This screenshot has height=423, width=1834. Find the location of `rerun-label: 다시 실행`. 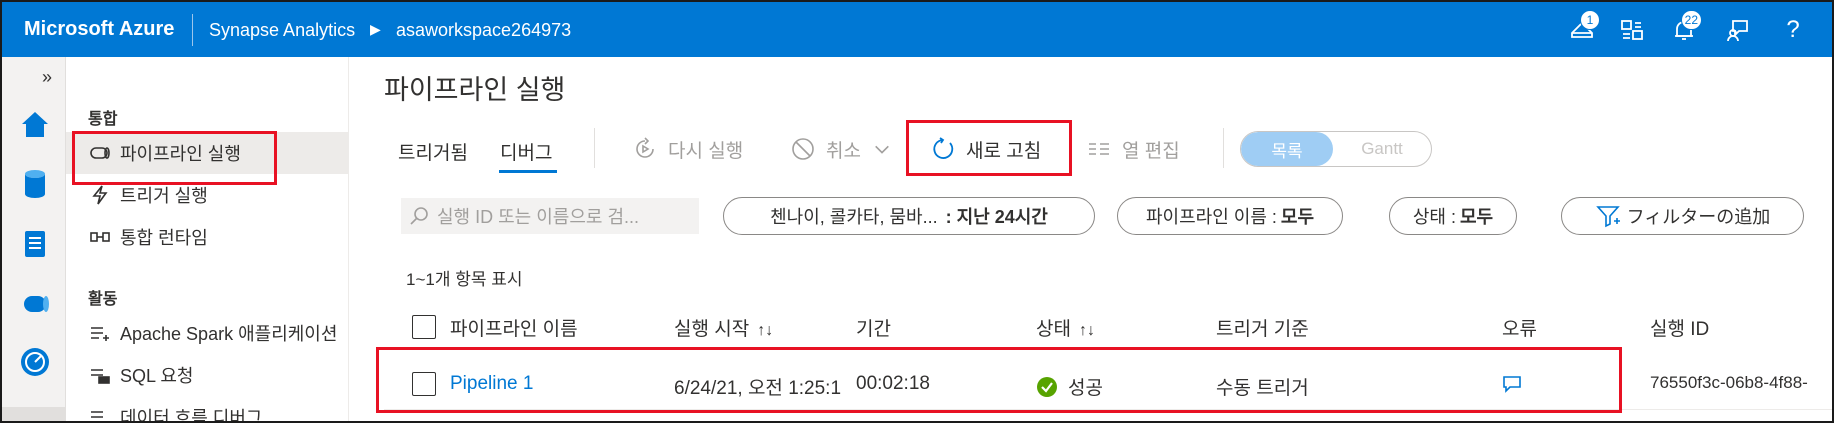

rerun-label: 다시 실행 is located at coordinates (706, 151).